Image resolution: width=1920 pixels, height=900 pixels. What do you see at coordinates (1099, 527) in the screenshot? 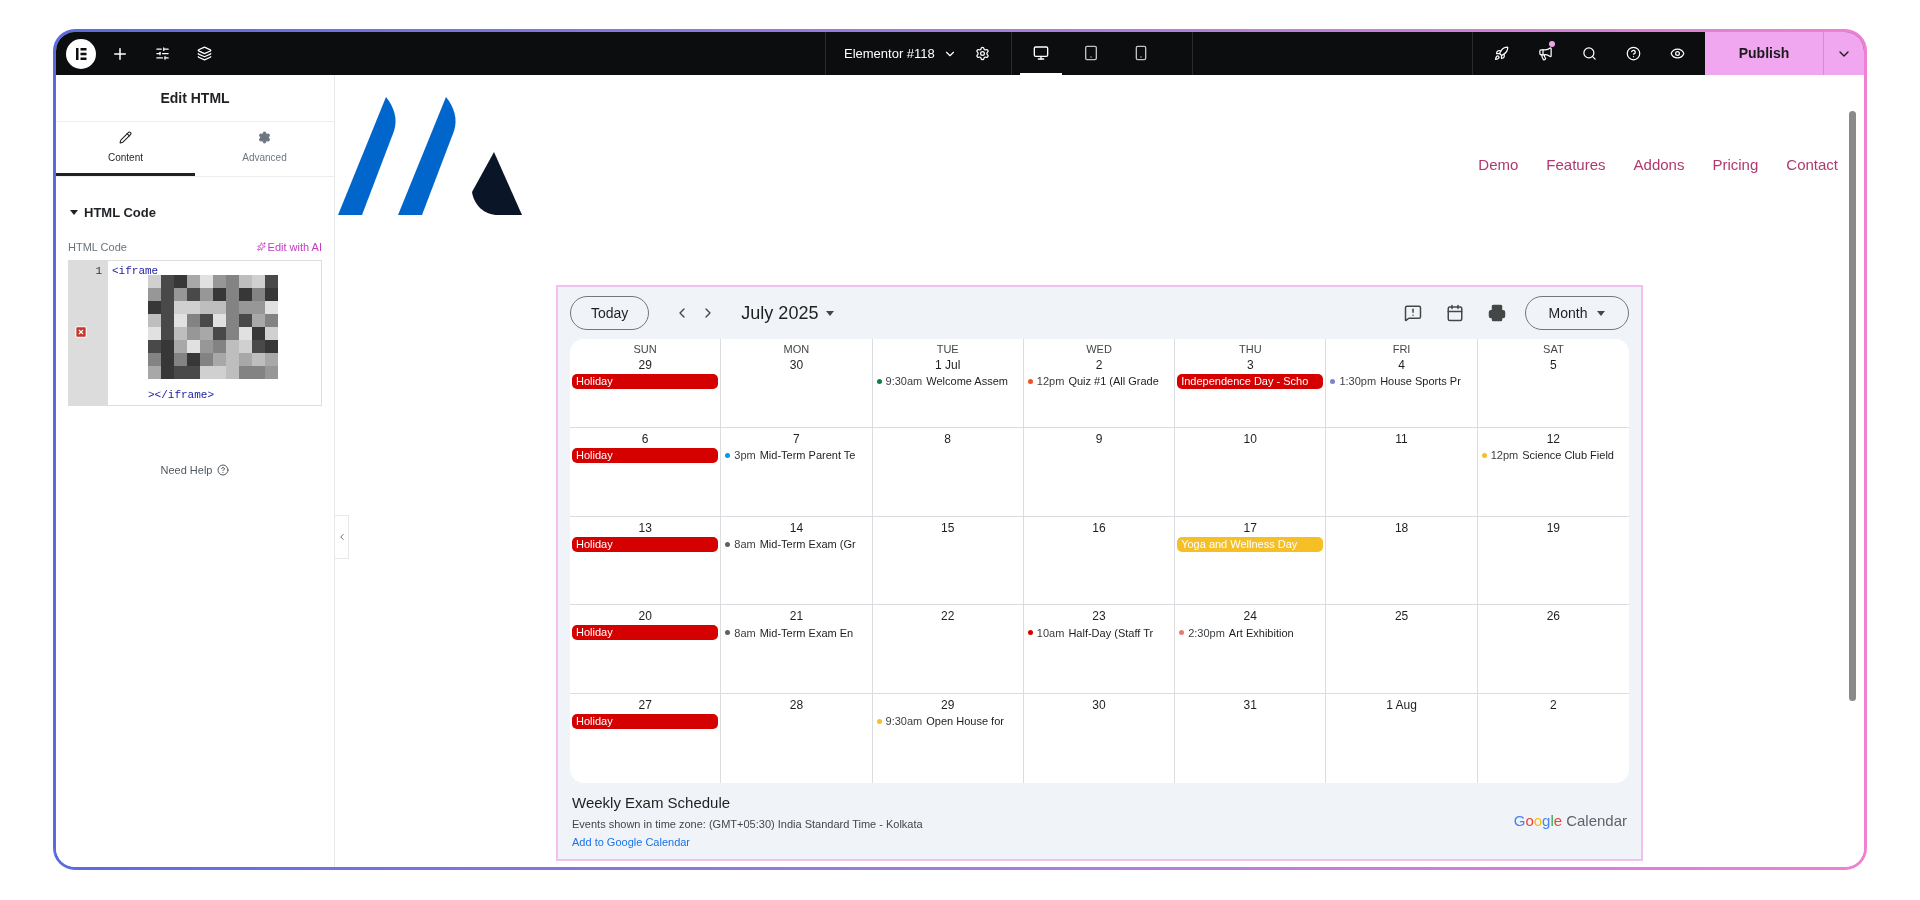
I see `day-number: 16` at bounding box center [1099, 527].